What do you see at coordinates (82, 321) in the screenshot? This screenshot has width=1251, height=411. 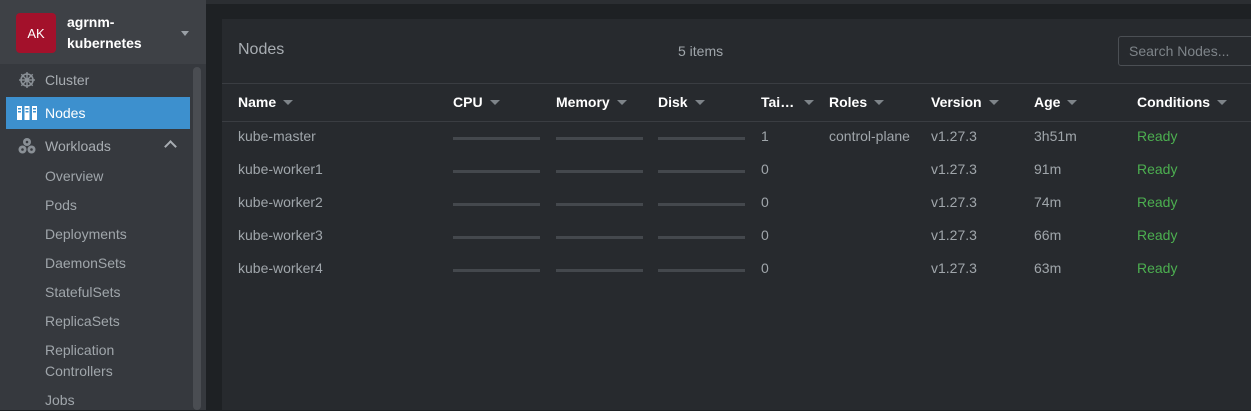 I see `sidebar-subitem-replicasets: ReplicaSets` at bounding box center [82, 321].